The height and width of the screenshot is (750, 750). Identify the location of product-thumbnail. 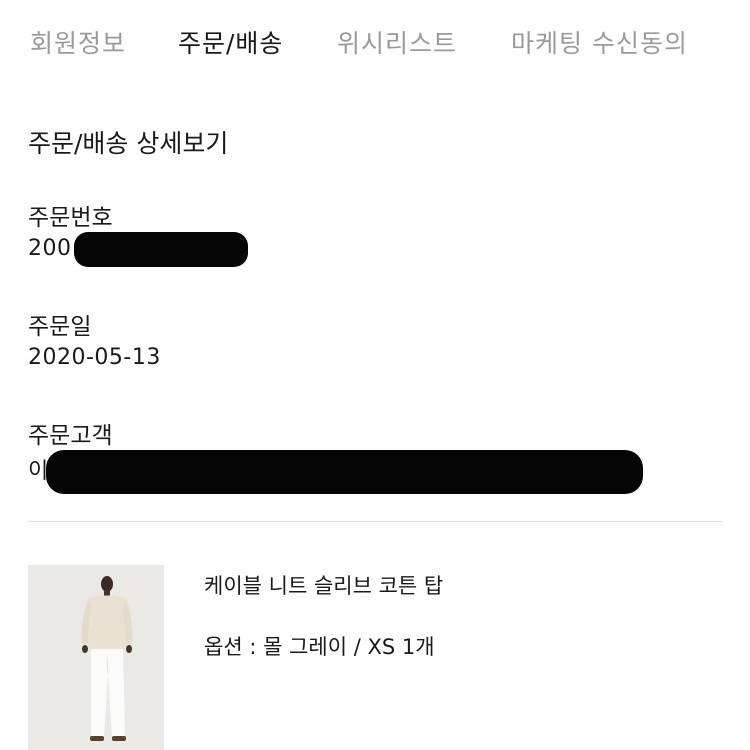
(96, 657).